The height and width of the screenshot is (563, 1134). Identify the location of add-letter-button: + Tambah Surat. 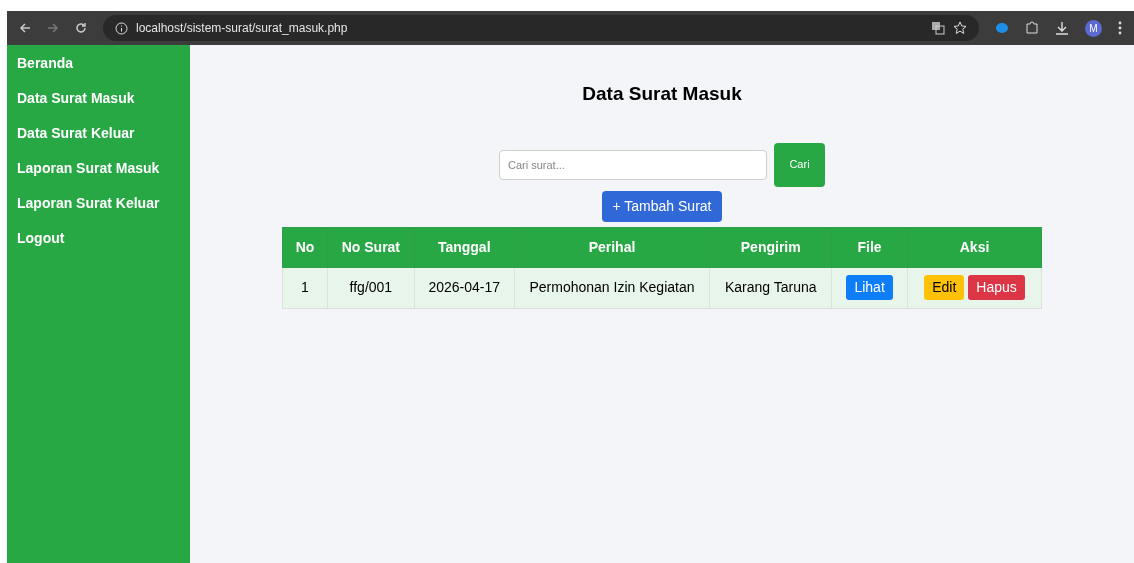
(662, 206).